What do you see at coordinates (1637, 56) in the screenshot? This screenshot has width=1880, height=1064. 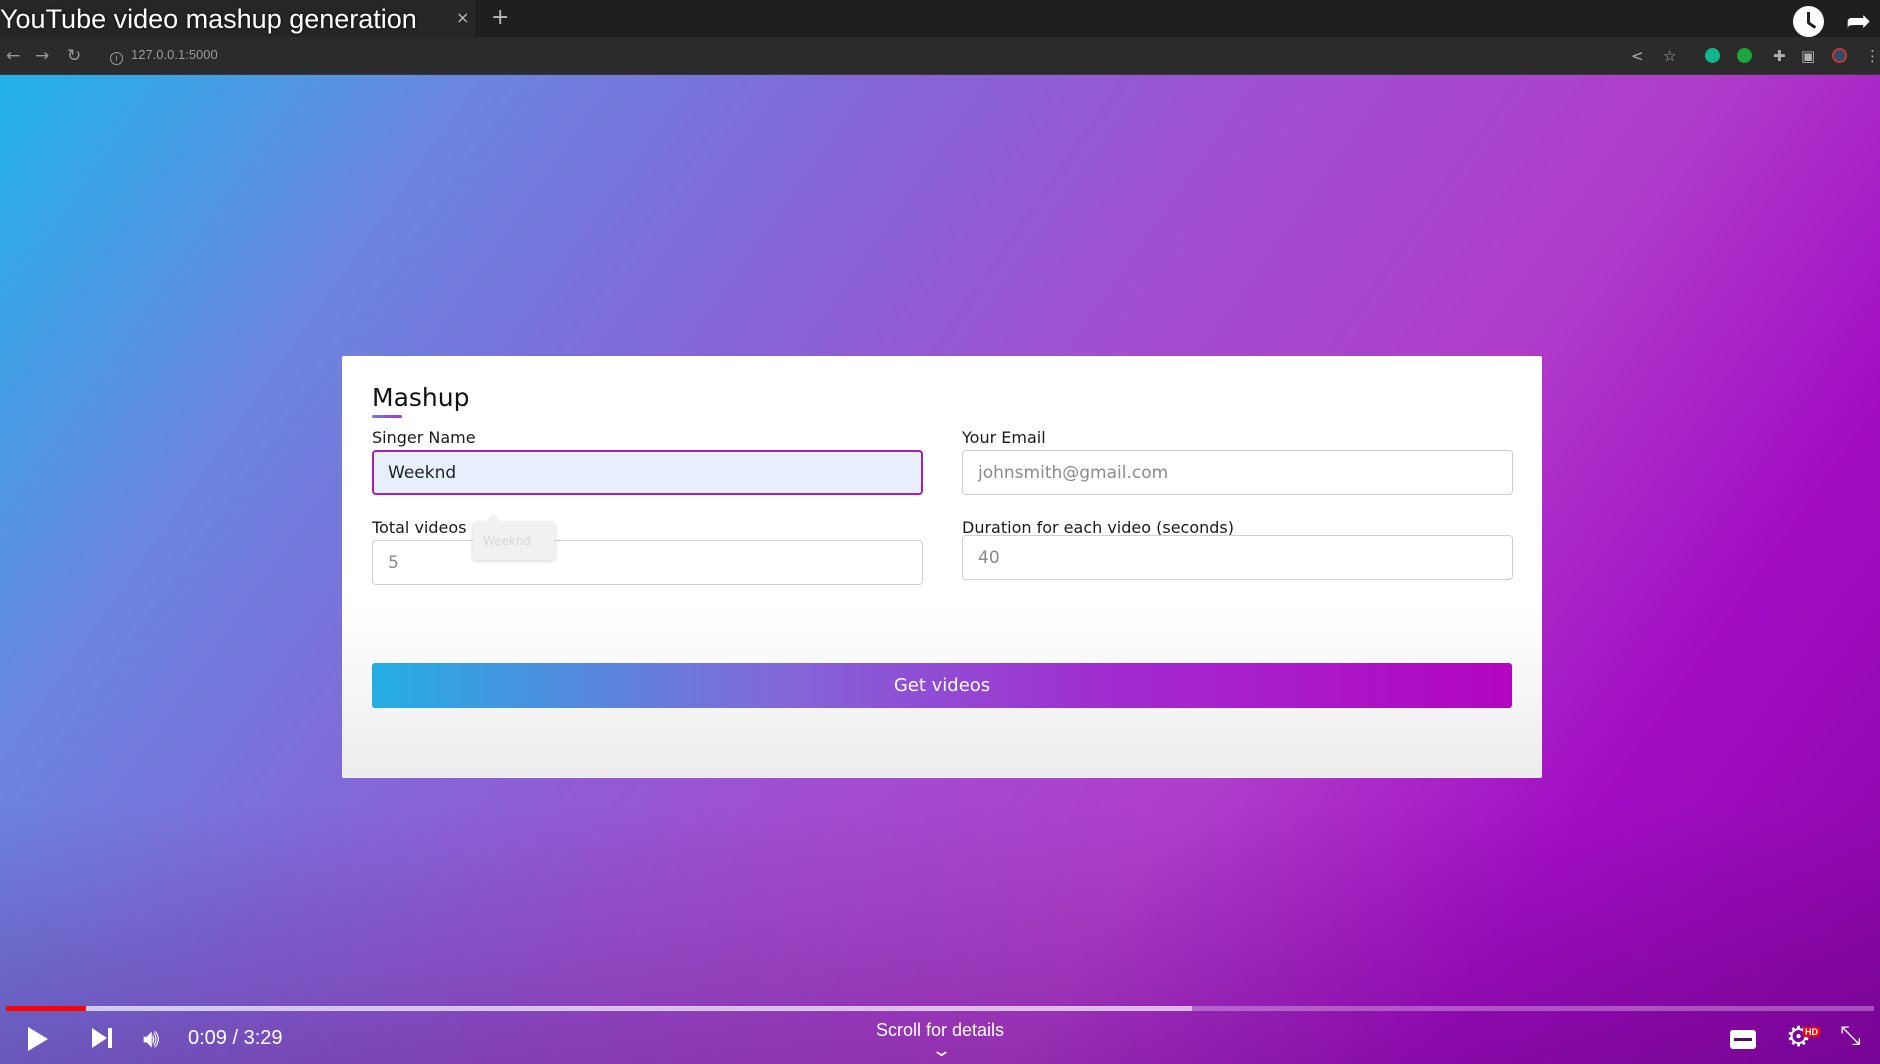 I see `share-icon: <` at bounding box center [1637, 56].